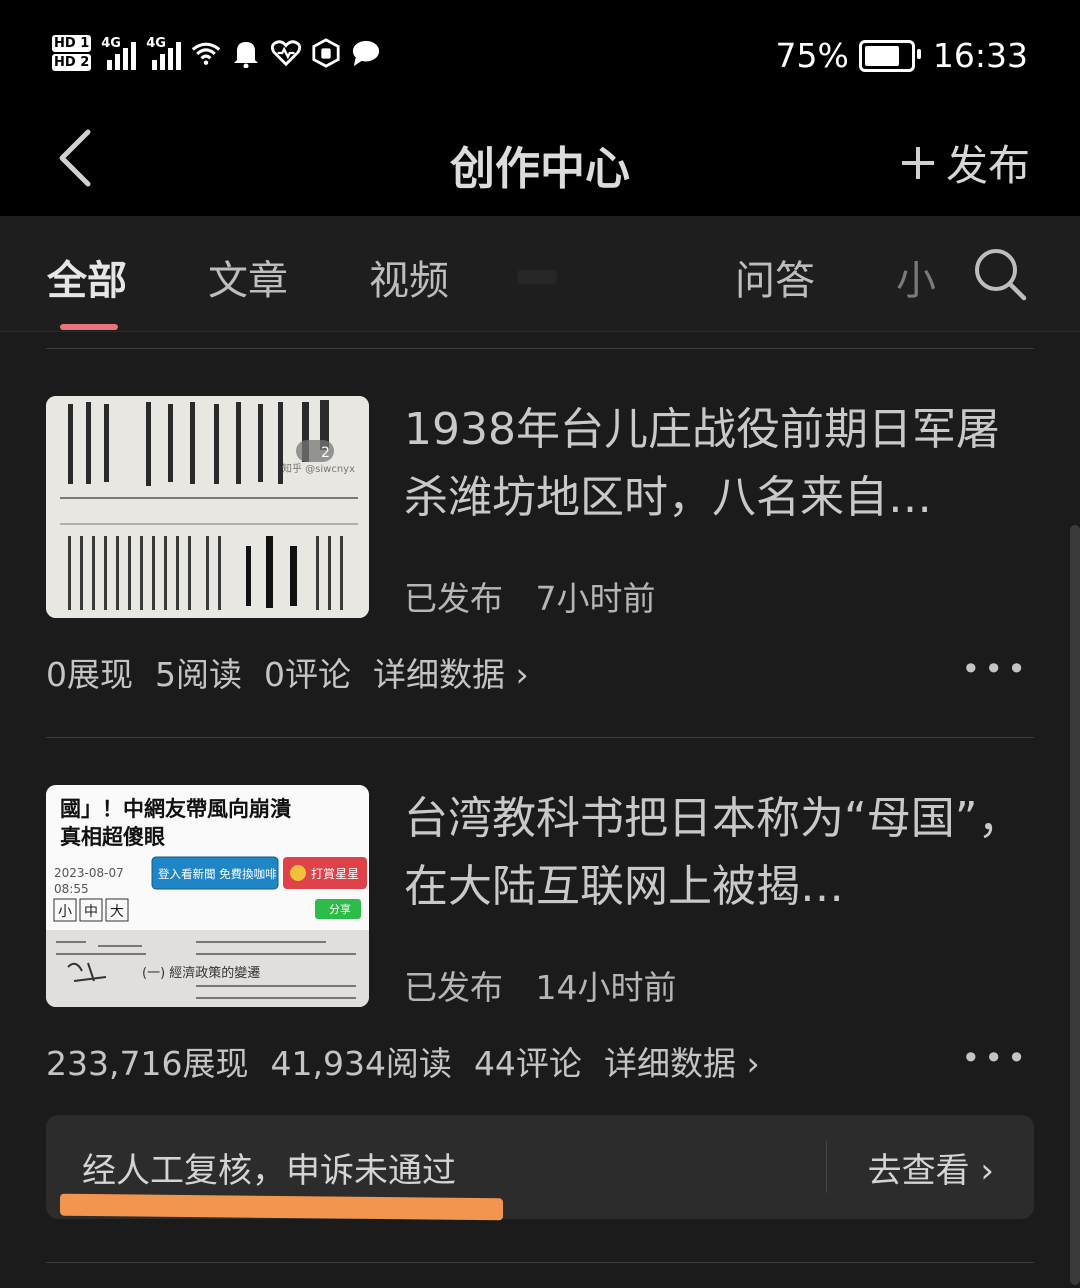  What do you see at coordinates (164, 53) in the screenshot?
I see `signal-icon-2: 4G` at bounding box center [164, 53].